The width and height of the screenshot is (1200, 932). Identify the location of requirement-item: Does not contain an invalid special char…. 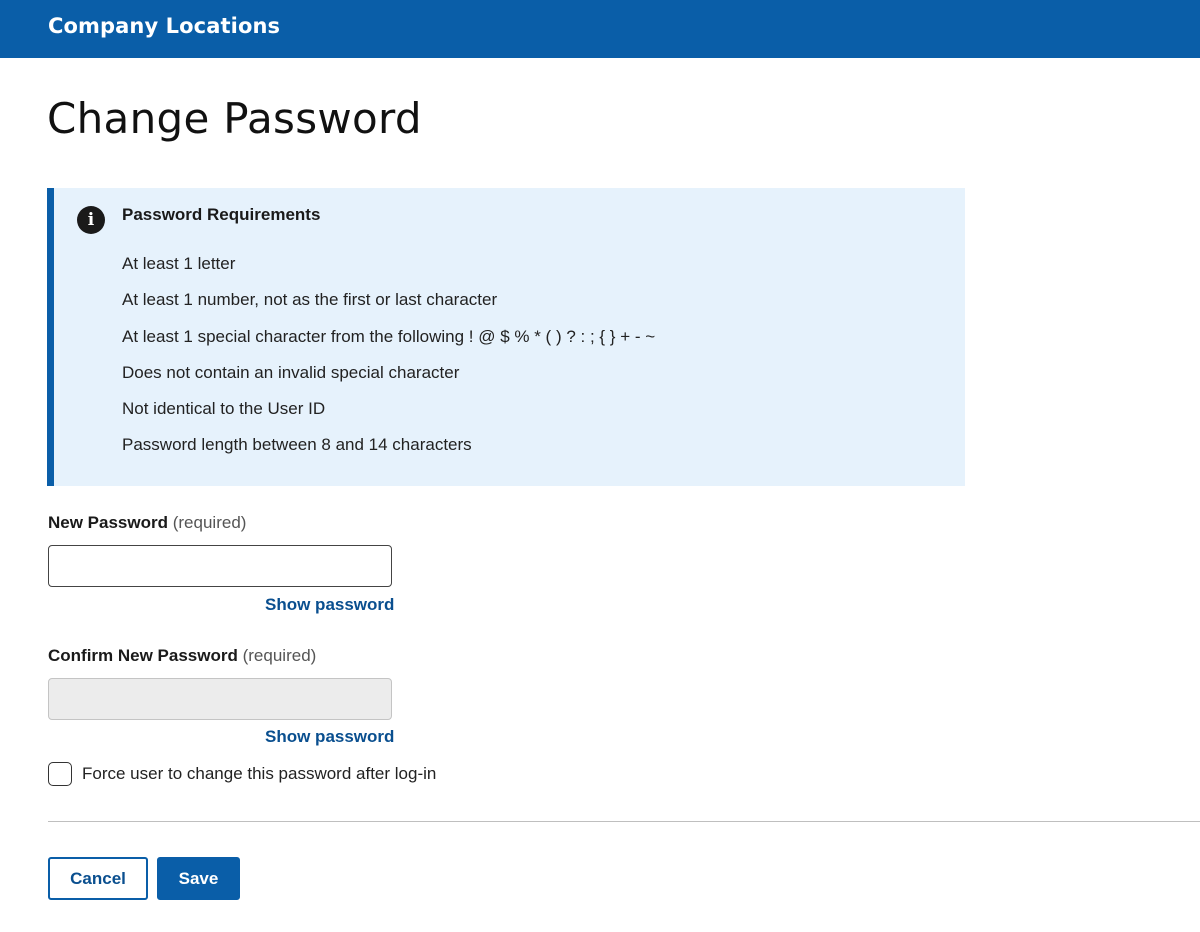
(291, 372).